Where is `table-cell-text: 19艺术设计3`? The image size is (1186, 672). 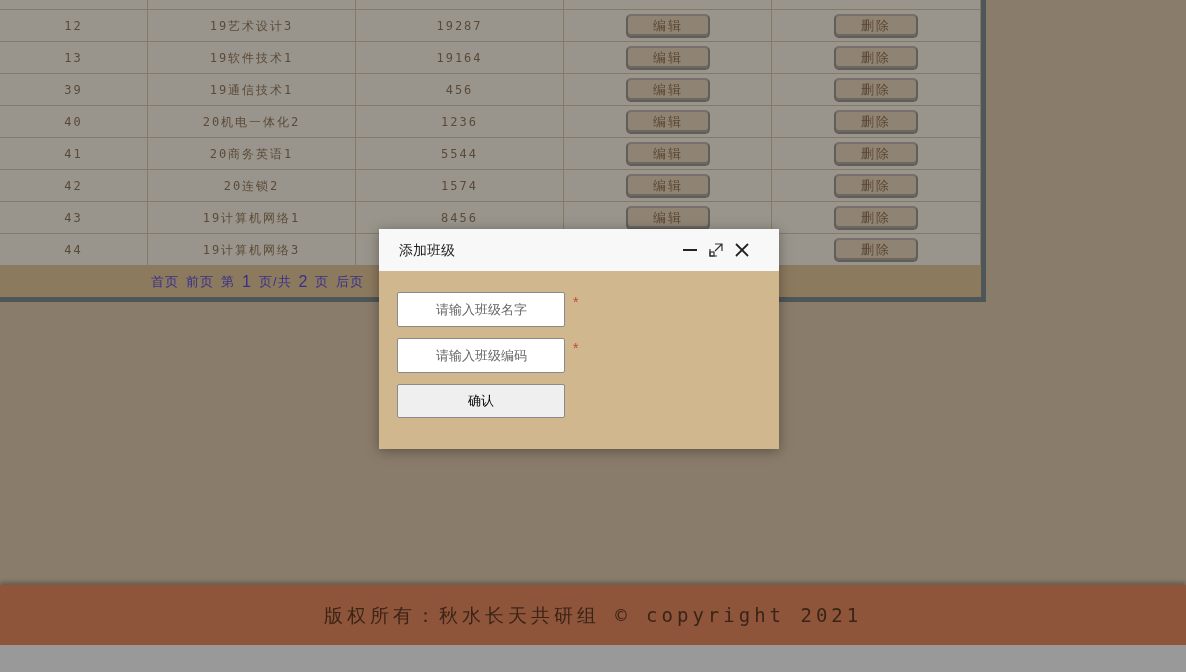 table-cell-text: 19艺术设计3 is located at coordinates (251, 26).